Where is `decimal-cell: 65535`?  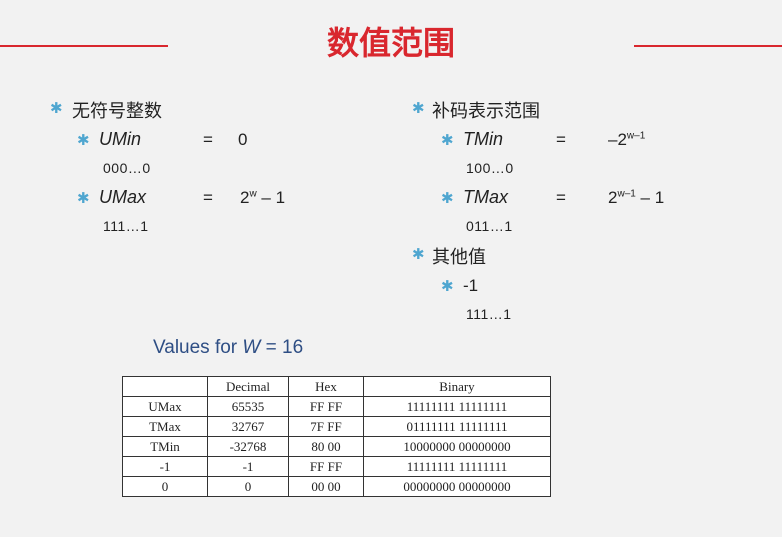 decimal-cell: 65535 is located at coordinates (248, 406).